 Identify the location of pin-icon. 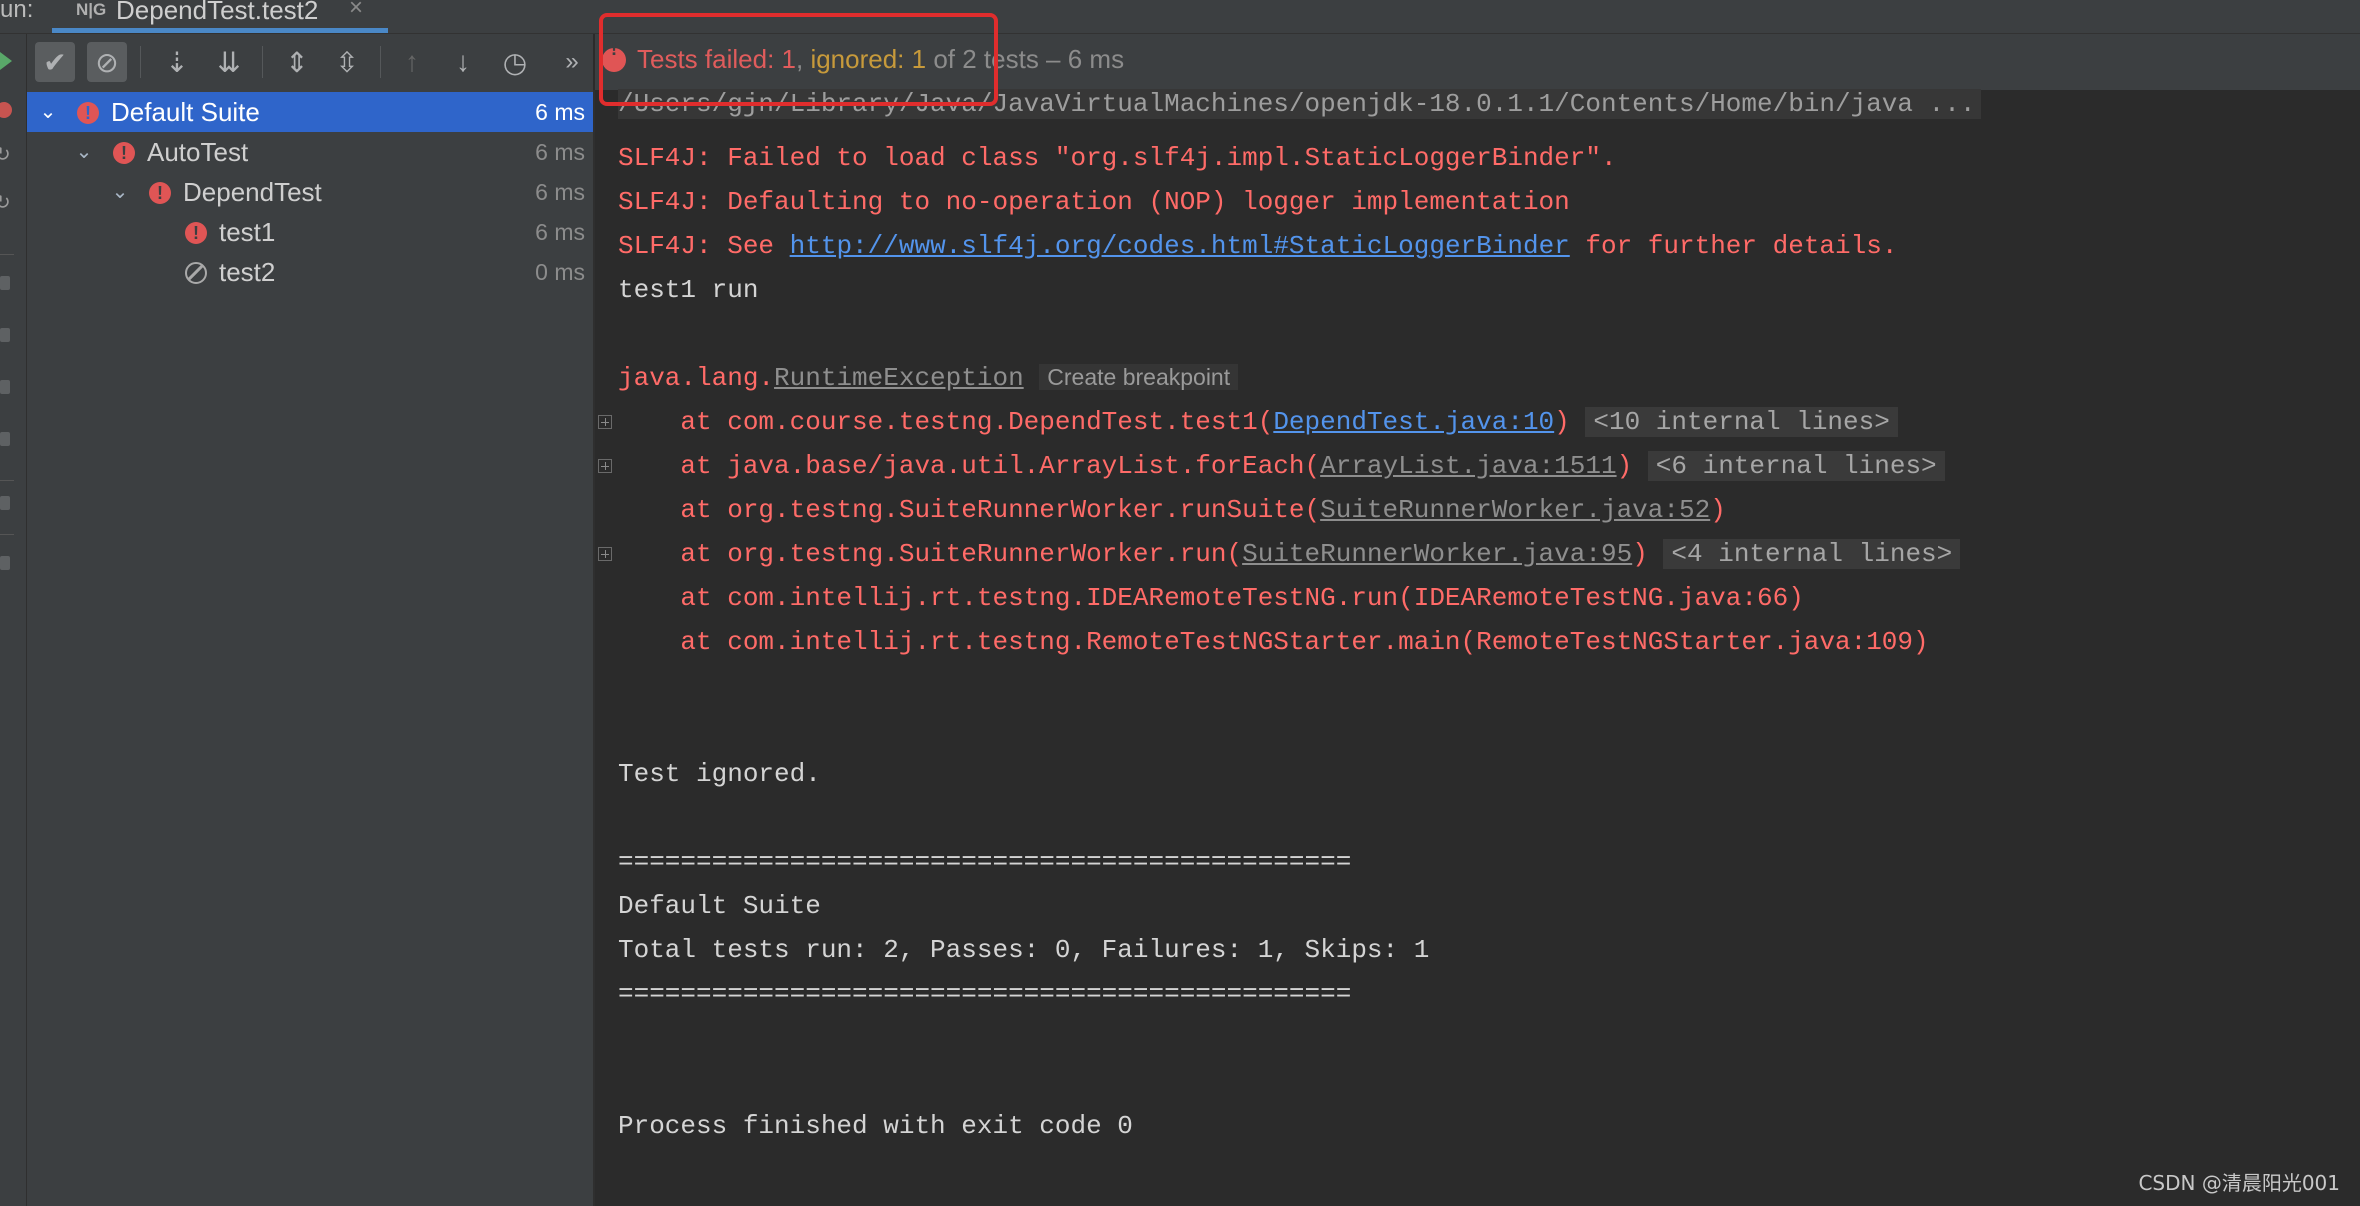
(5, 563).